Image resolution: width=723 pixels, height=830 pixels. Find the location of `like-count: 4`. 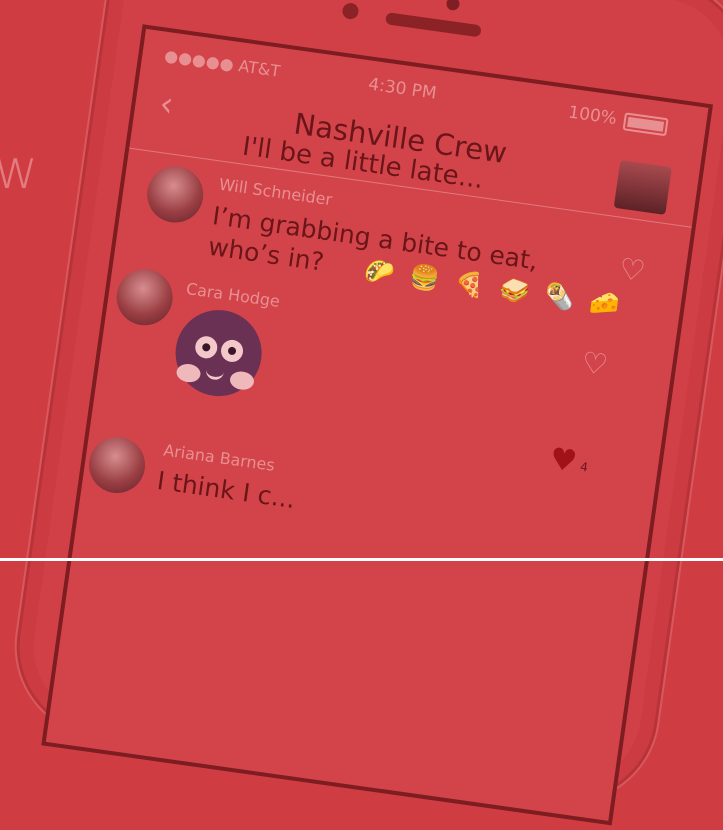

like-count: 4 is located at coordinates (584, 467).